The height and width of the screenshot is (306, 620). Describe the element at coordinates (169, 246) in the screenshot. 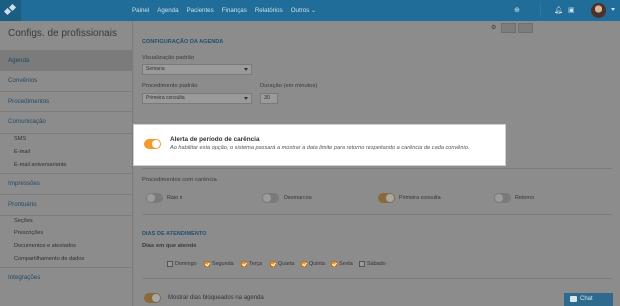

I see `dias-label: Dias em que atende` at that location.